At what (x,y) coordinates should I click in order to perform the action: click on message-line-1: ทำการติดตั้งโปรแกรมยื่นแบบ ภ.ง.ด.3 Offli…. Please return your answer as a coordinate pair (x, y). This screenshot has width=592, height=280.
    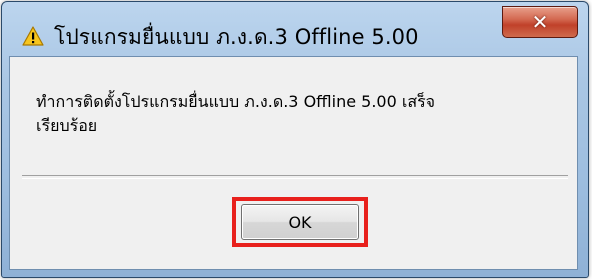
    Looking at the image, I should click on (236, 101).